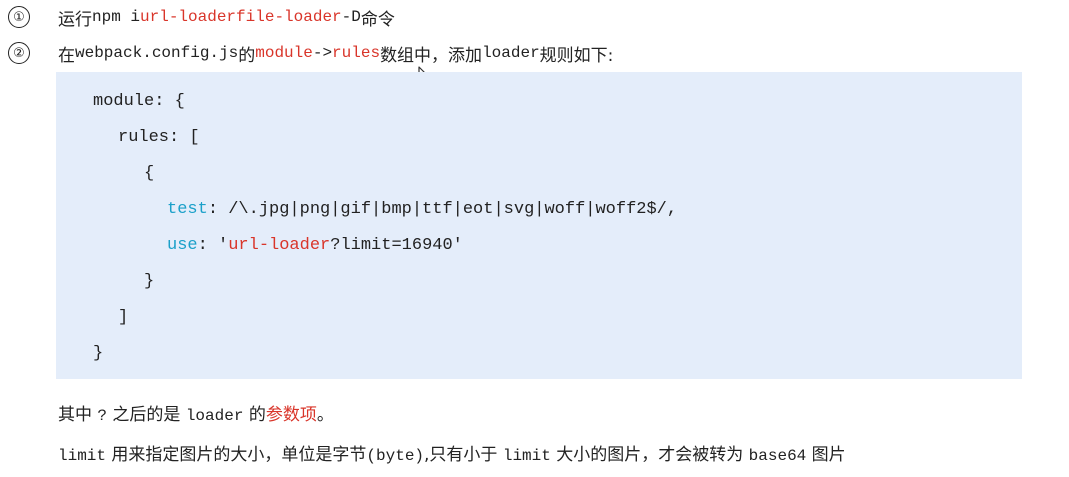 Image resolution: width=1069 pixels, height=477 pixels. What do you see at coordinates (649, 455) in the screenshot?
I see `note-text: 大小的图片，才会被转为` at bounding box center [649, 455].